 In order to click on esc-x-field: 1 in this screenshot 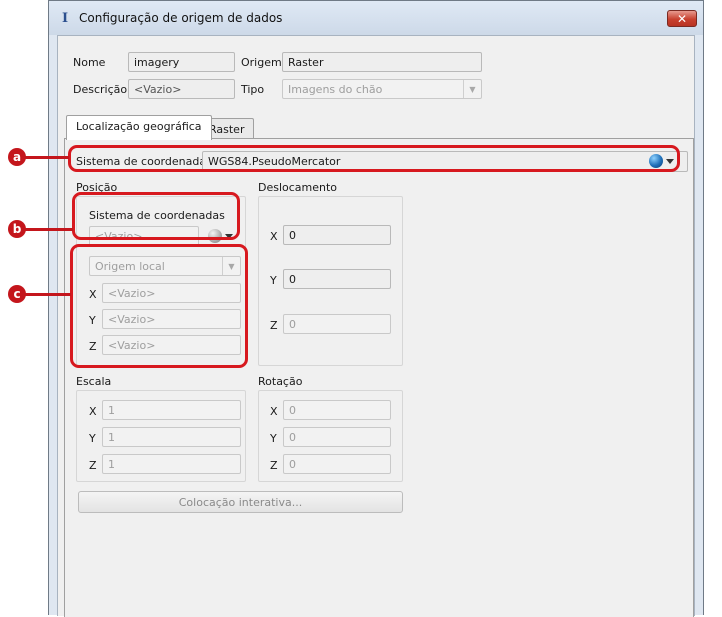, I will do `click(171, 410)`.